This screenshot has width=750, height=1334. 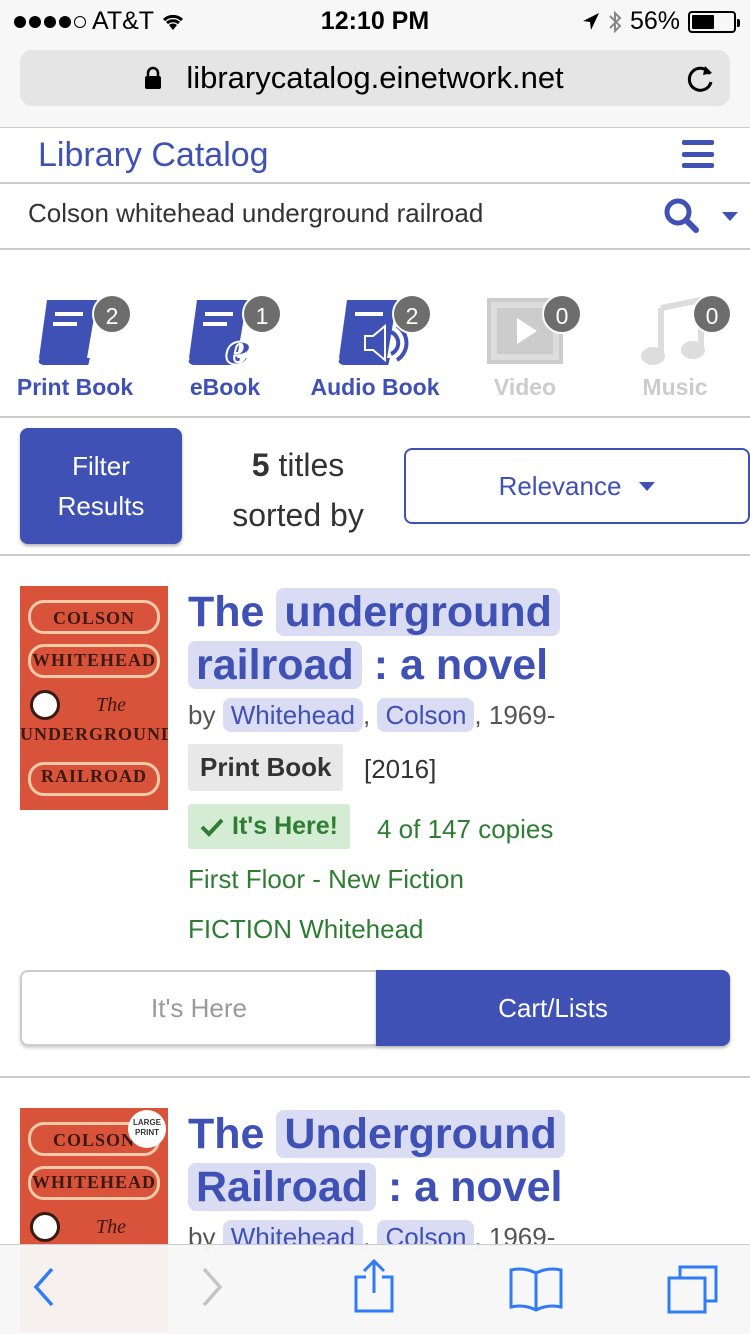 I want to click on cart-lists-button: Cart/Lists, so click(x=553, y=1008).